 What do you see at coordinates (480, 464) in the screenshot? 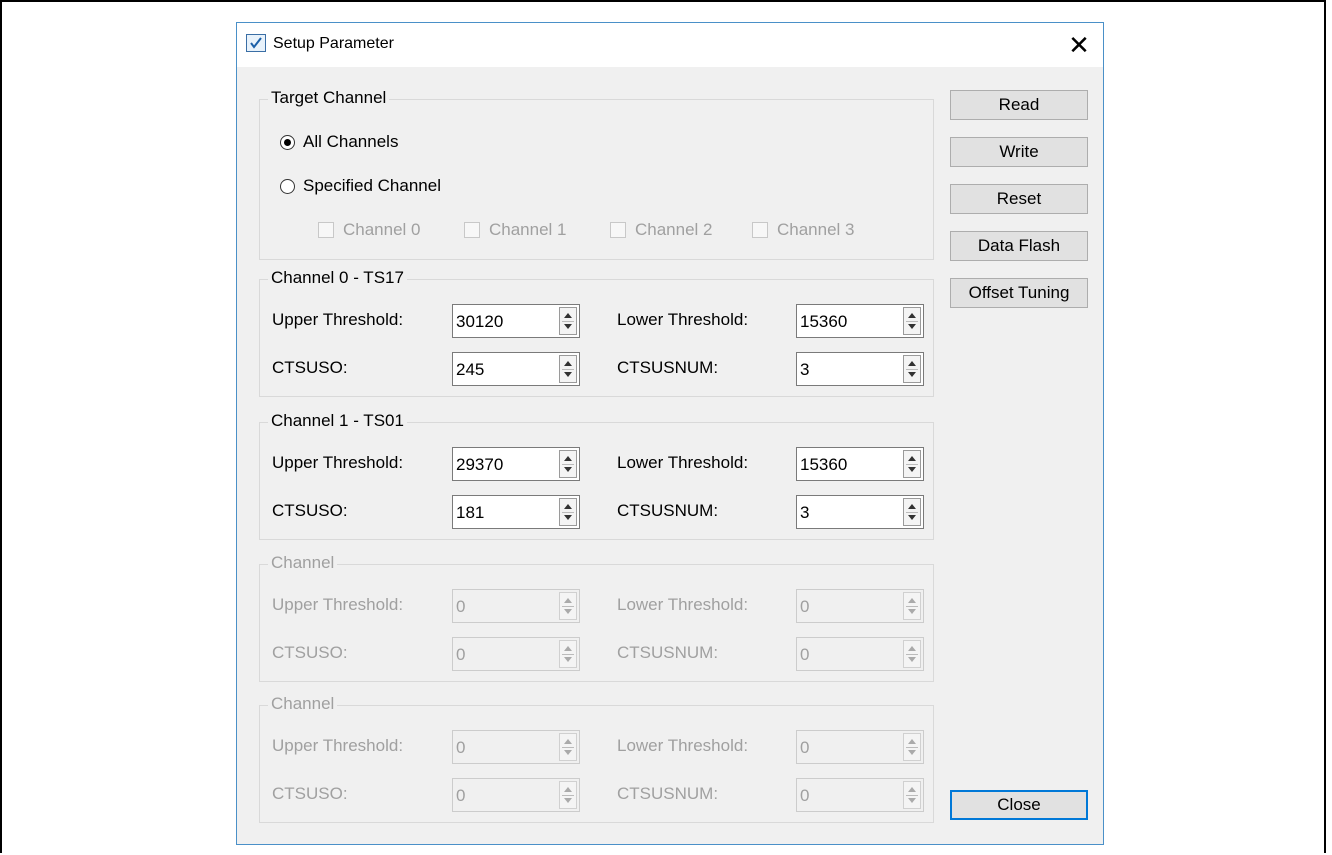
I see `upper-threshold-value: 29370` at bounding box center [480, 464].